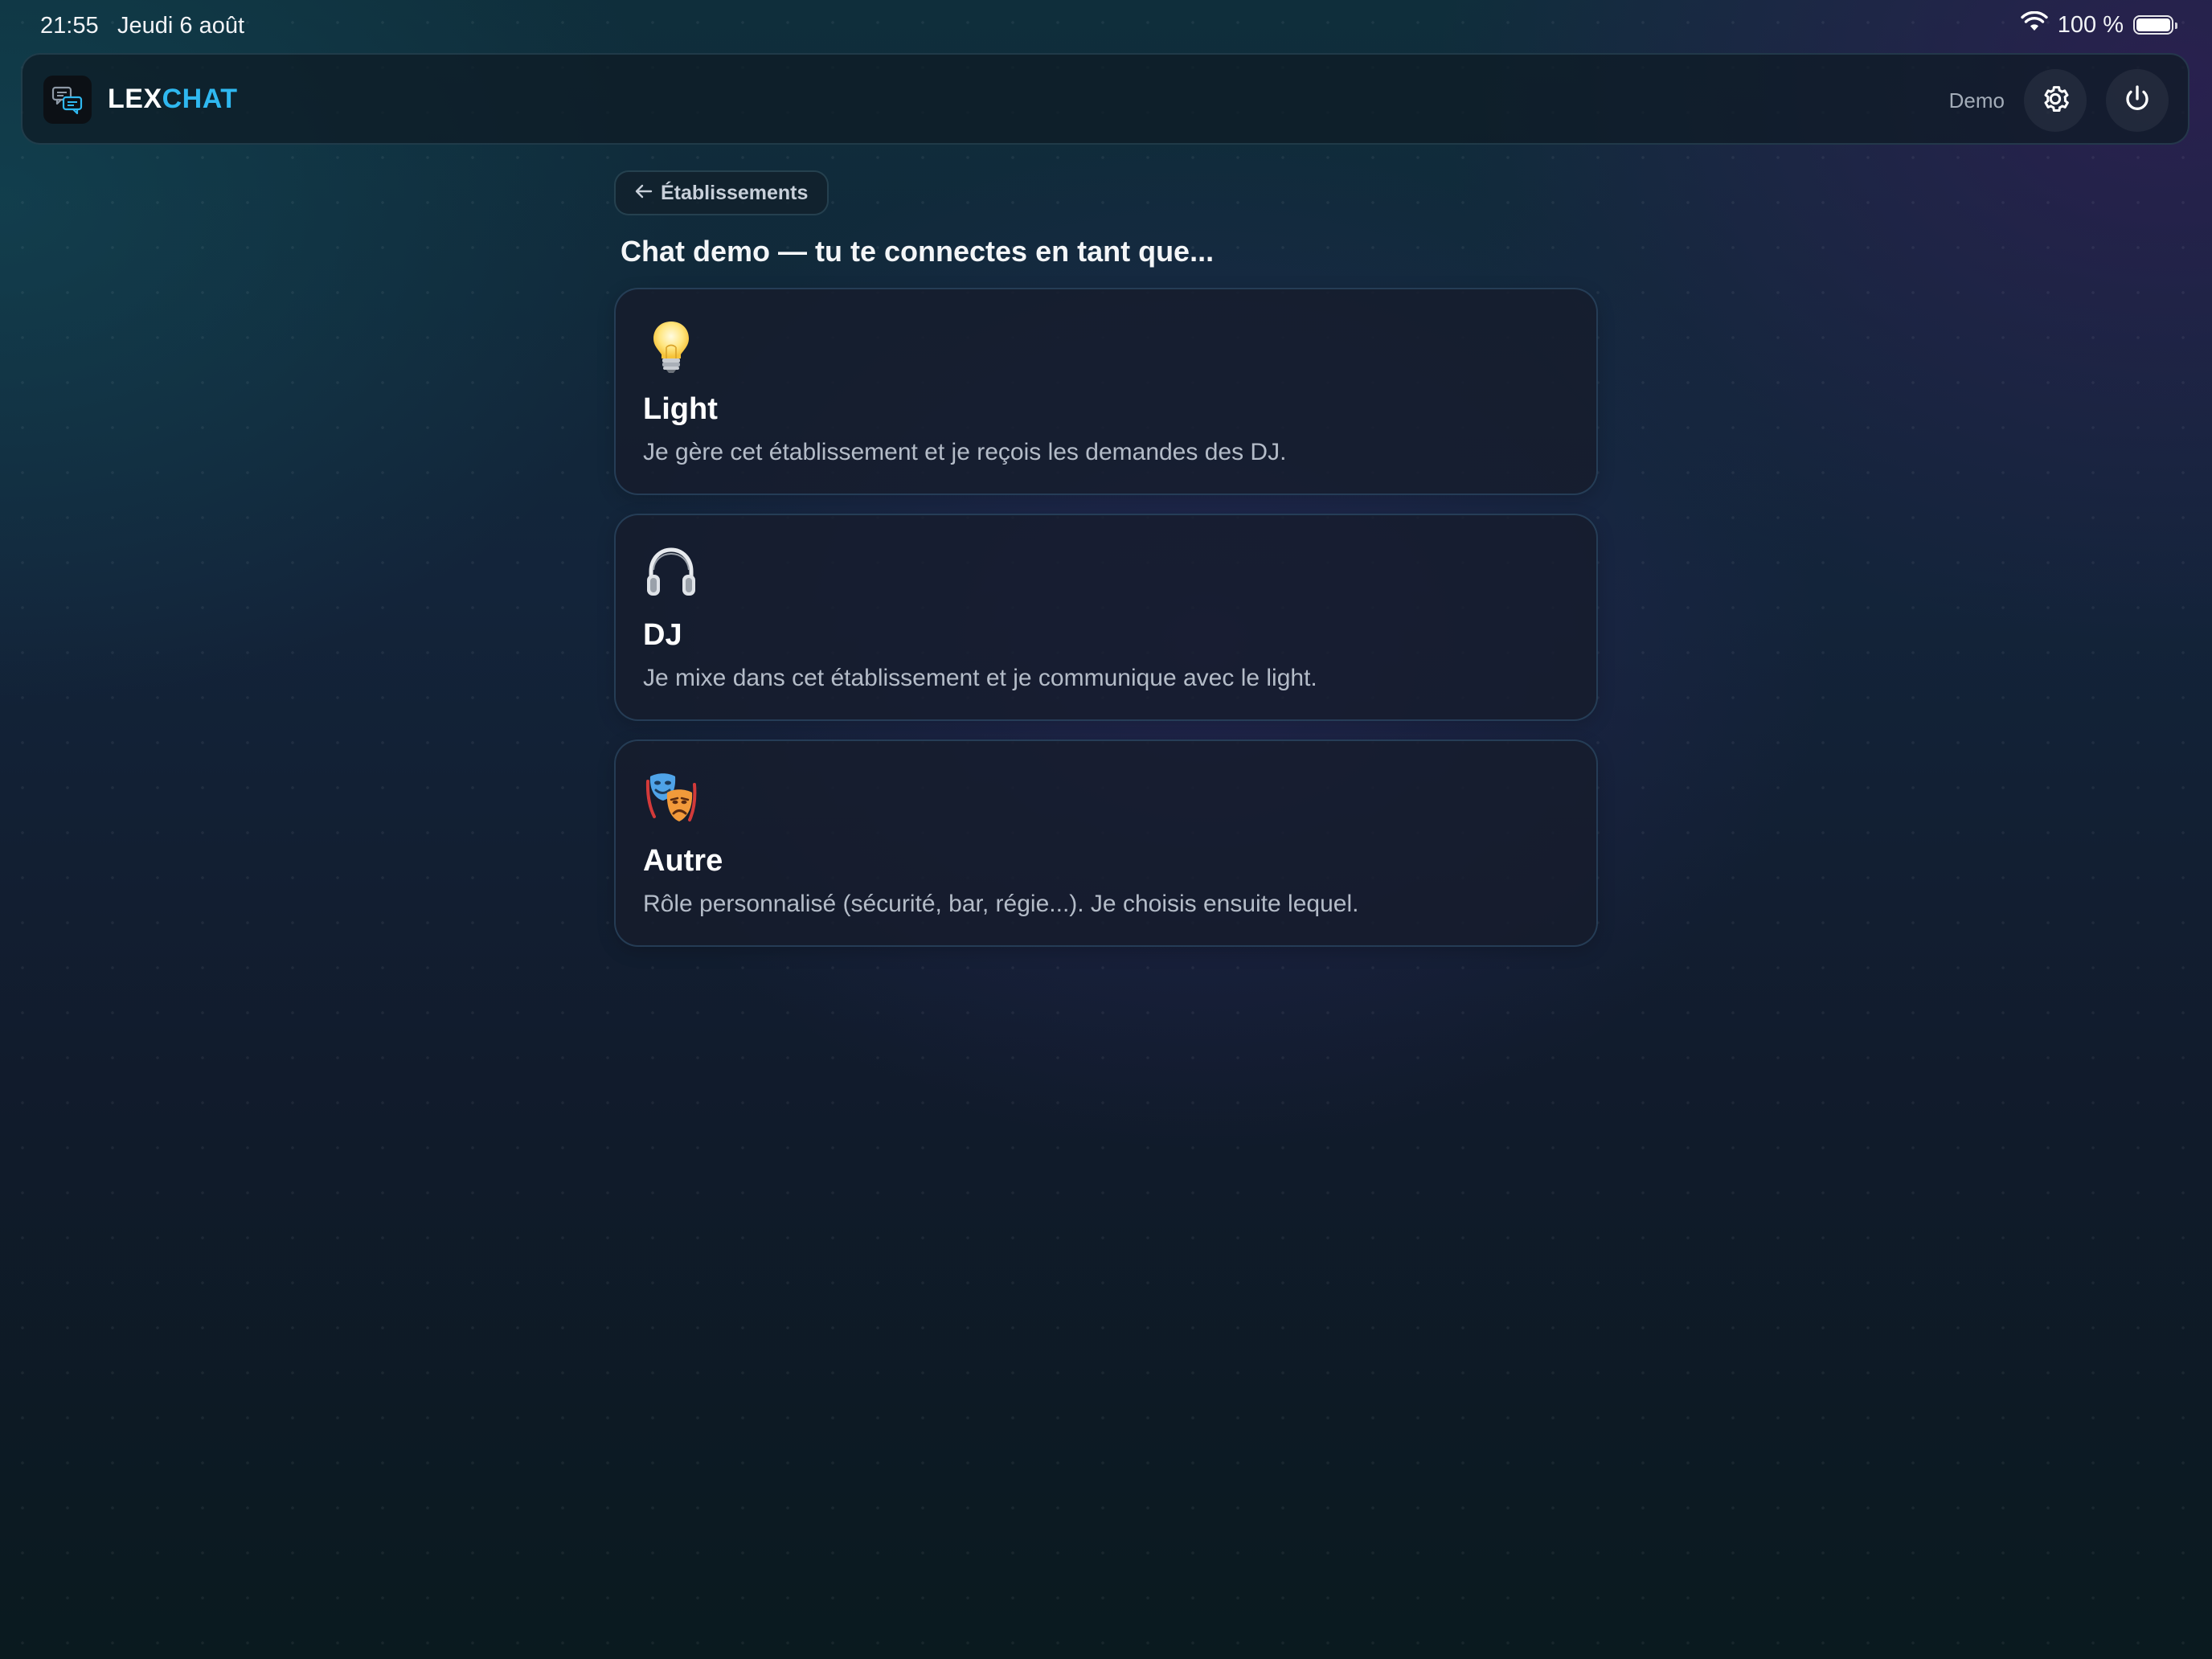 This screenshot has height=1659, width=2212. I want to click on gear-icon, so click(2055, 101).